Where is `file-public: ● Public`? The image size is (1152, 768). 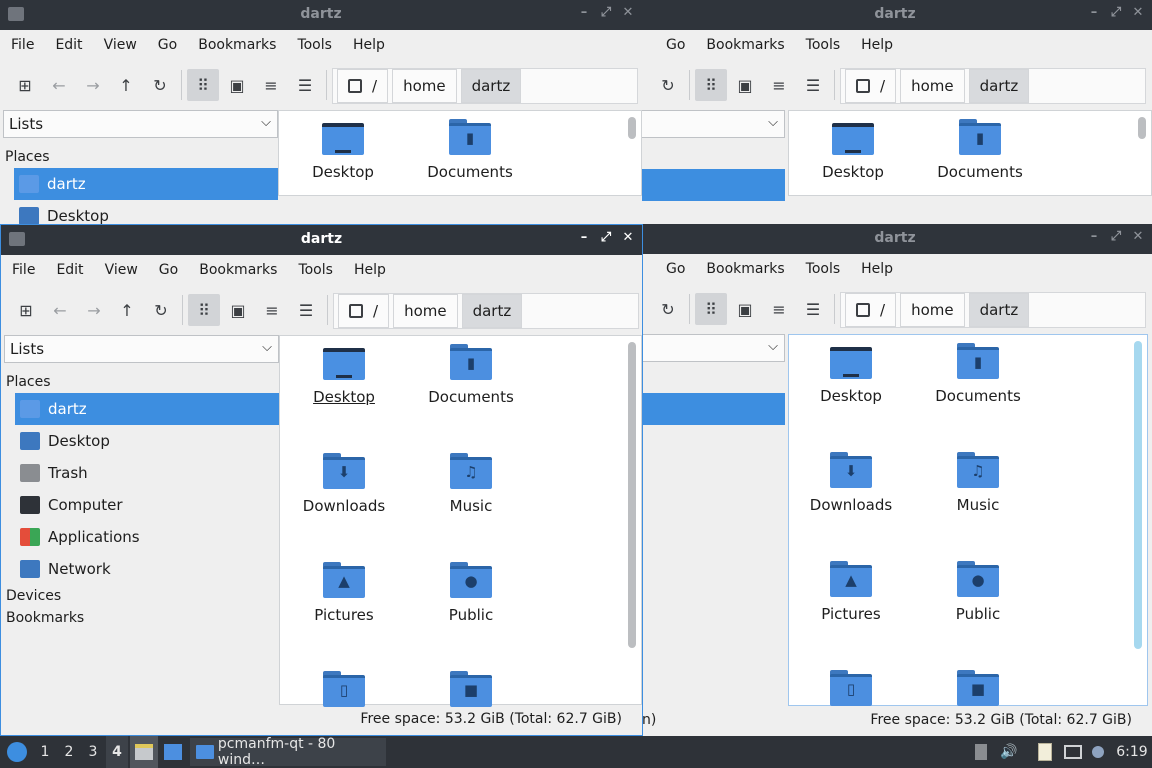
file-public: ● Public is located at coordinates (978, 592).